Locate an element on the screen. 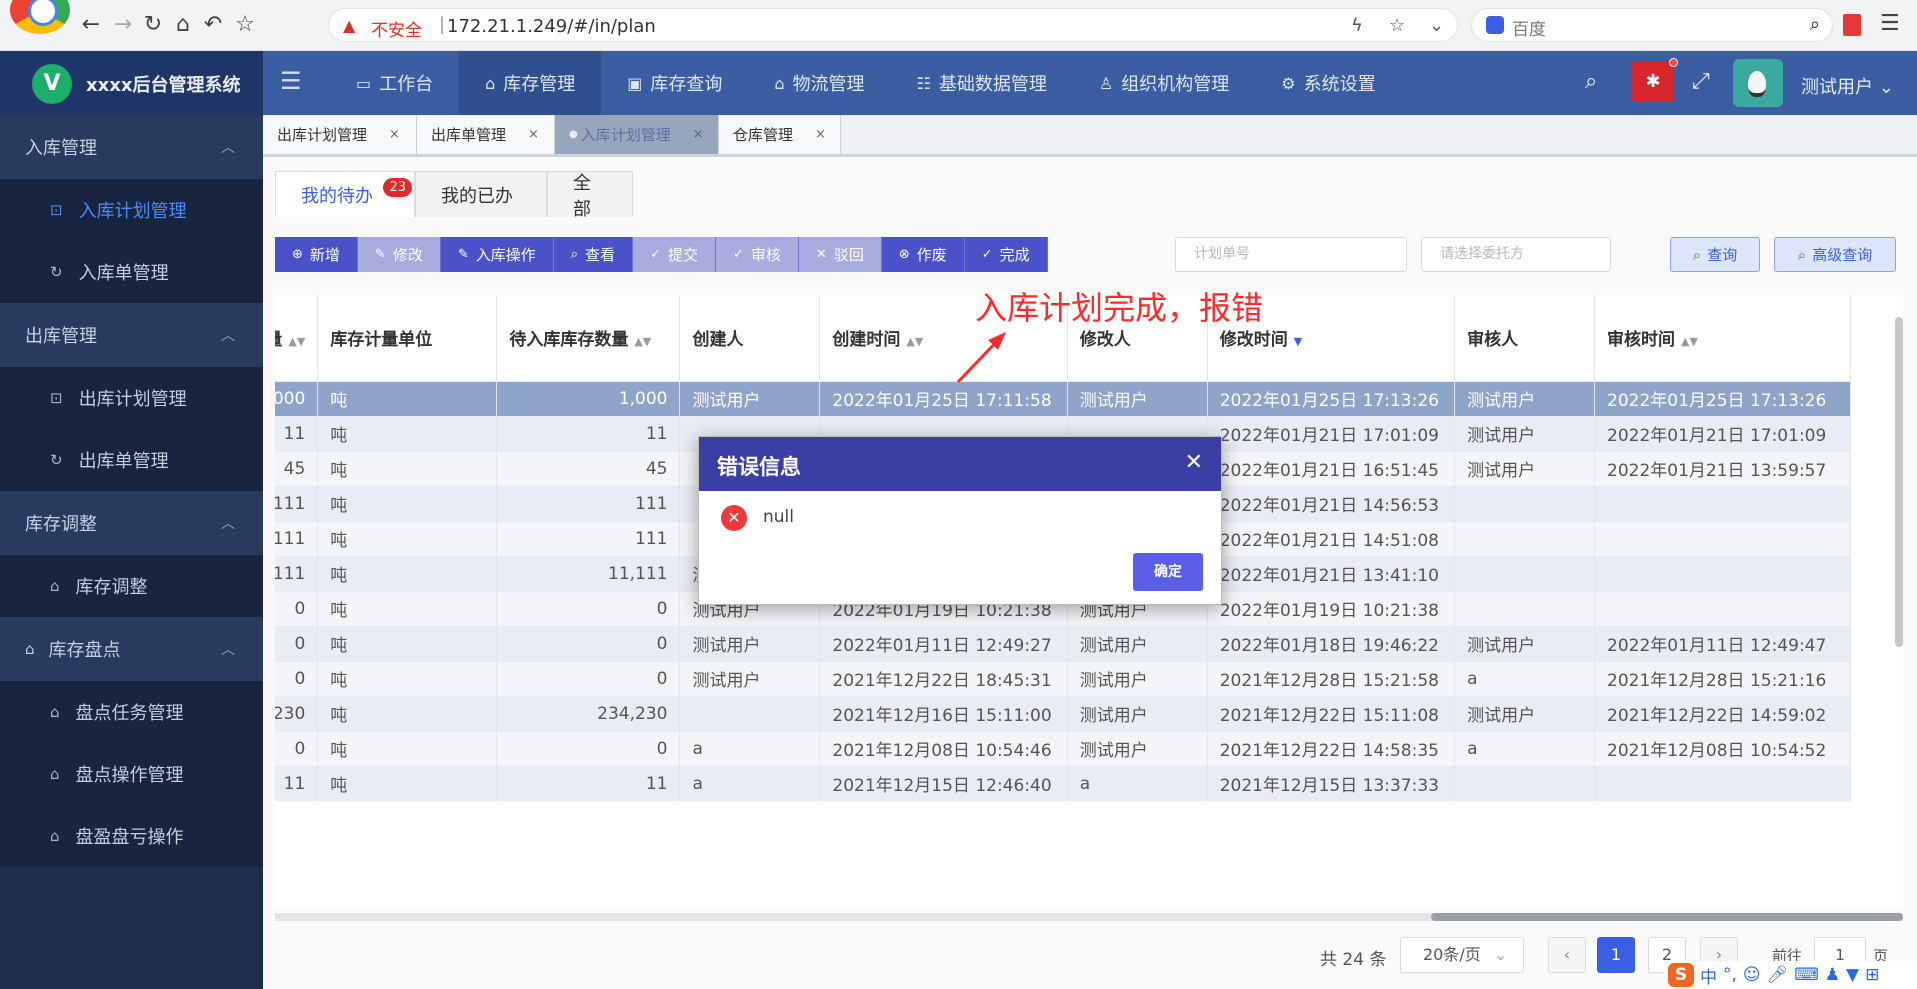  error-icon: ✕ is located at coordinates (734, 518).